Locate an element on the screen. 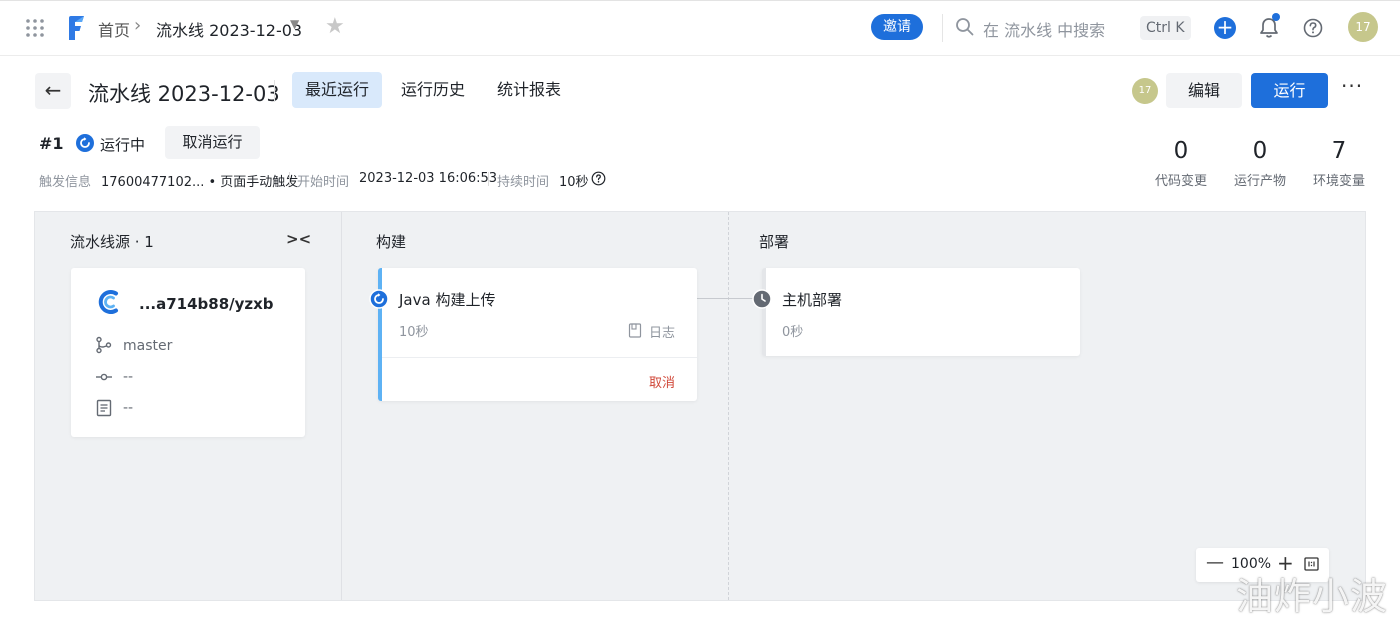 The width and height of the screenshot is (1400, 620). back-button: ← is located at coordinates (53, 91).